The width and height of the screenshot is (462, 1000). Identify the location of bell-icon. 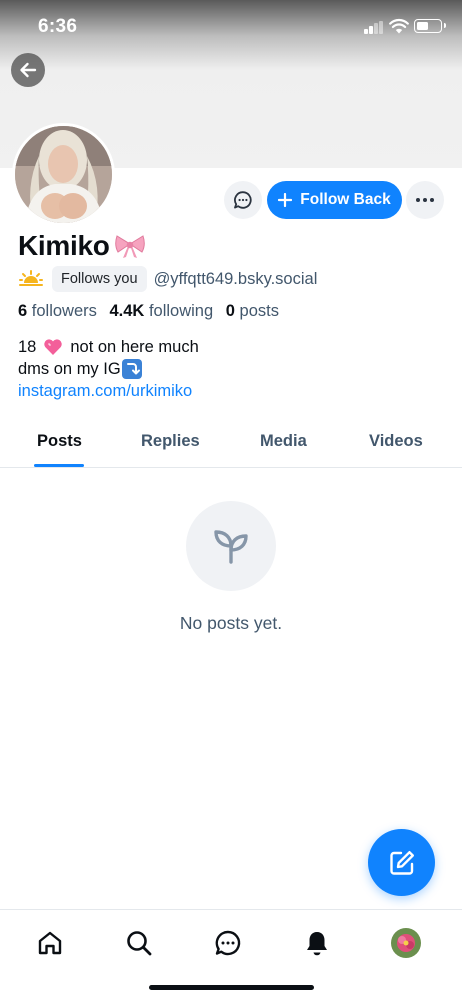
(317, 944).